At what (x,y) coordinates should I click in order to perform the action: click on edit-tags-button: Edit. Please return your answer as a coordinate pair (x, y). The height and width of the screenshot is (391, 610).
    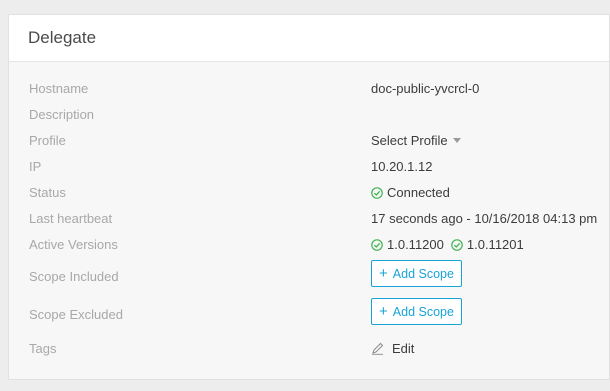
    Looking at the image, I should click on (392, 348).